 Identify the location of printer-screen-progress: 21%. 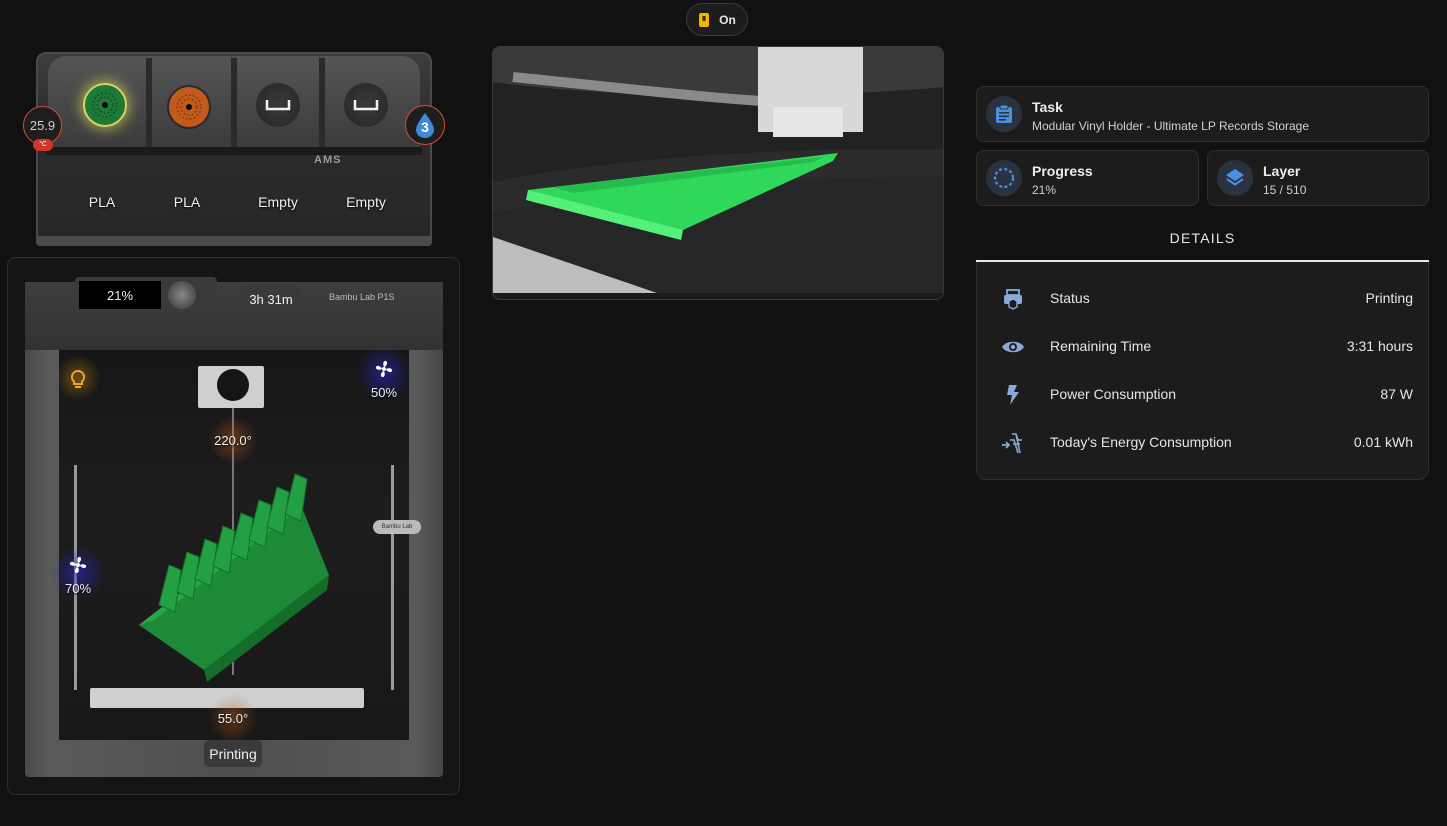
(120, 295).